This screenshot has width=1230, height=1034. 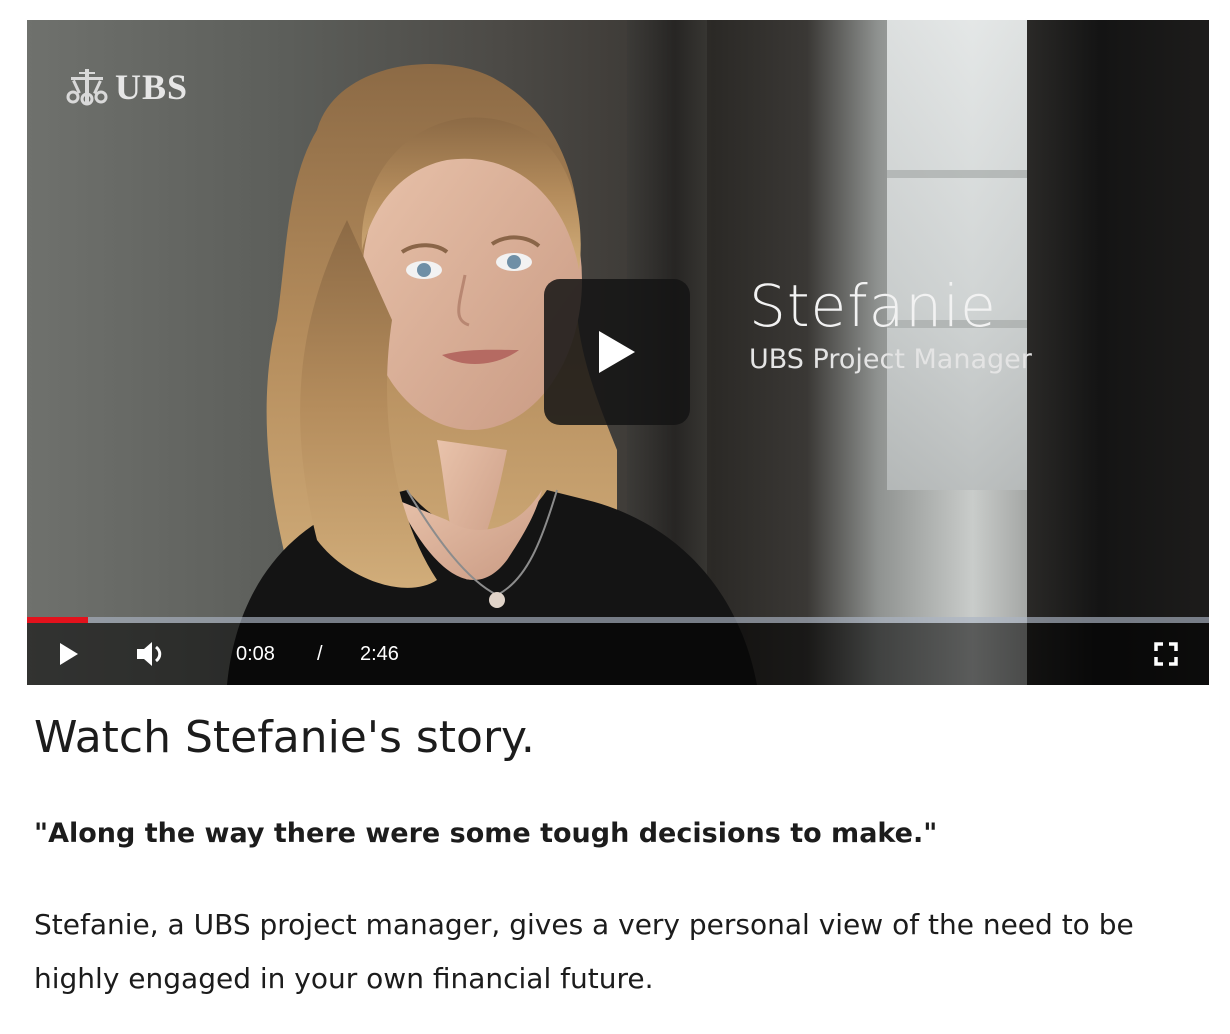 What do you see at coordinates (255, 654) in the screenshot?
I see `current-time: 0:08` at bounding box center [255, 654].